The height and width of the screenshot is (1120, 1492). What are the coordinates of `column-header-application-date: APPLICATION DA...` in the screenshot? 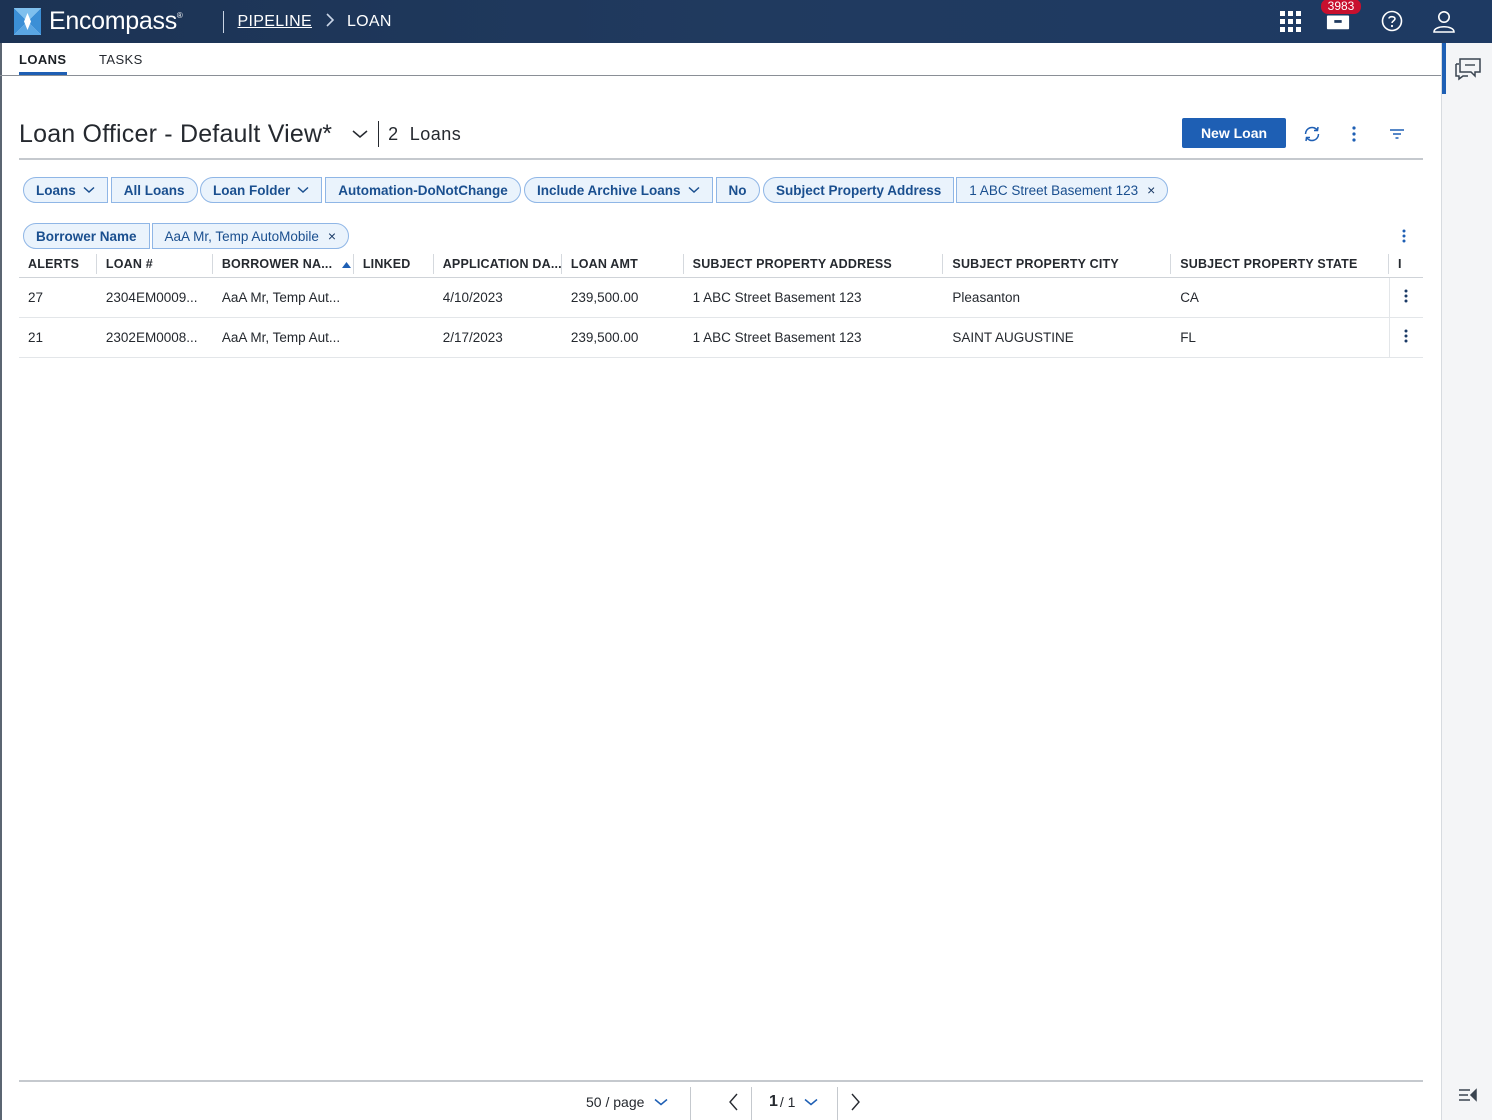 It's located at (497, 264).